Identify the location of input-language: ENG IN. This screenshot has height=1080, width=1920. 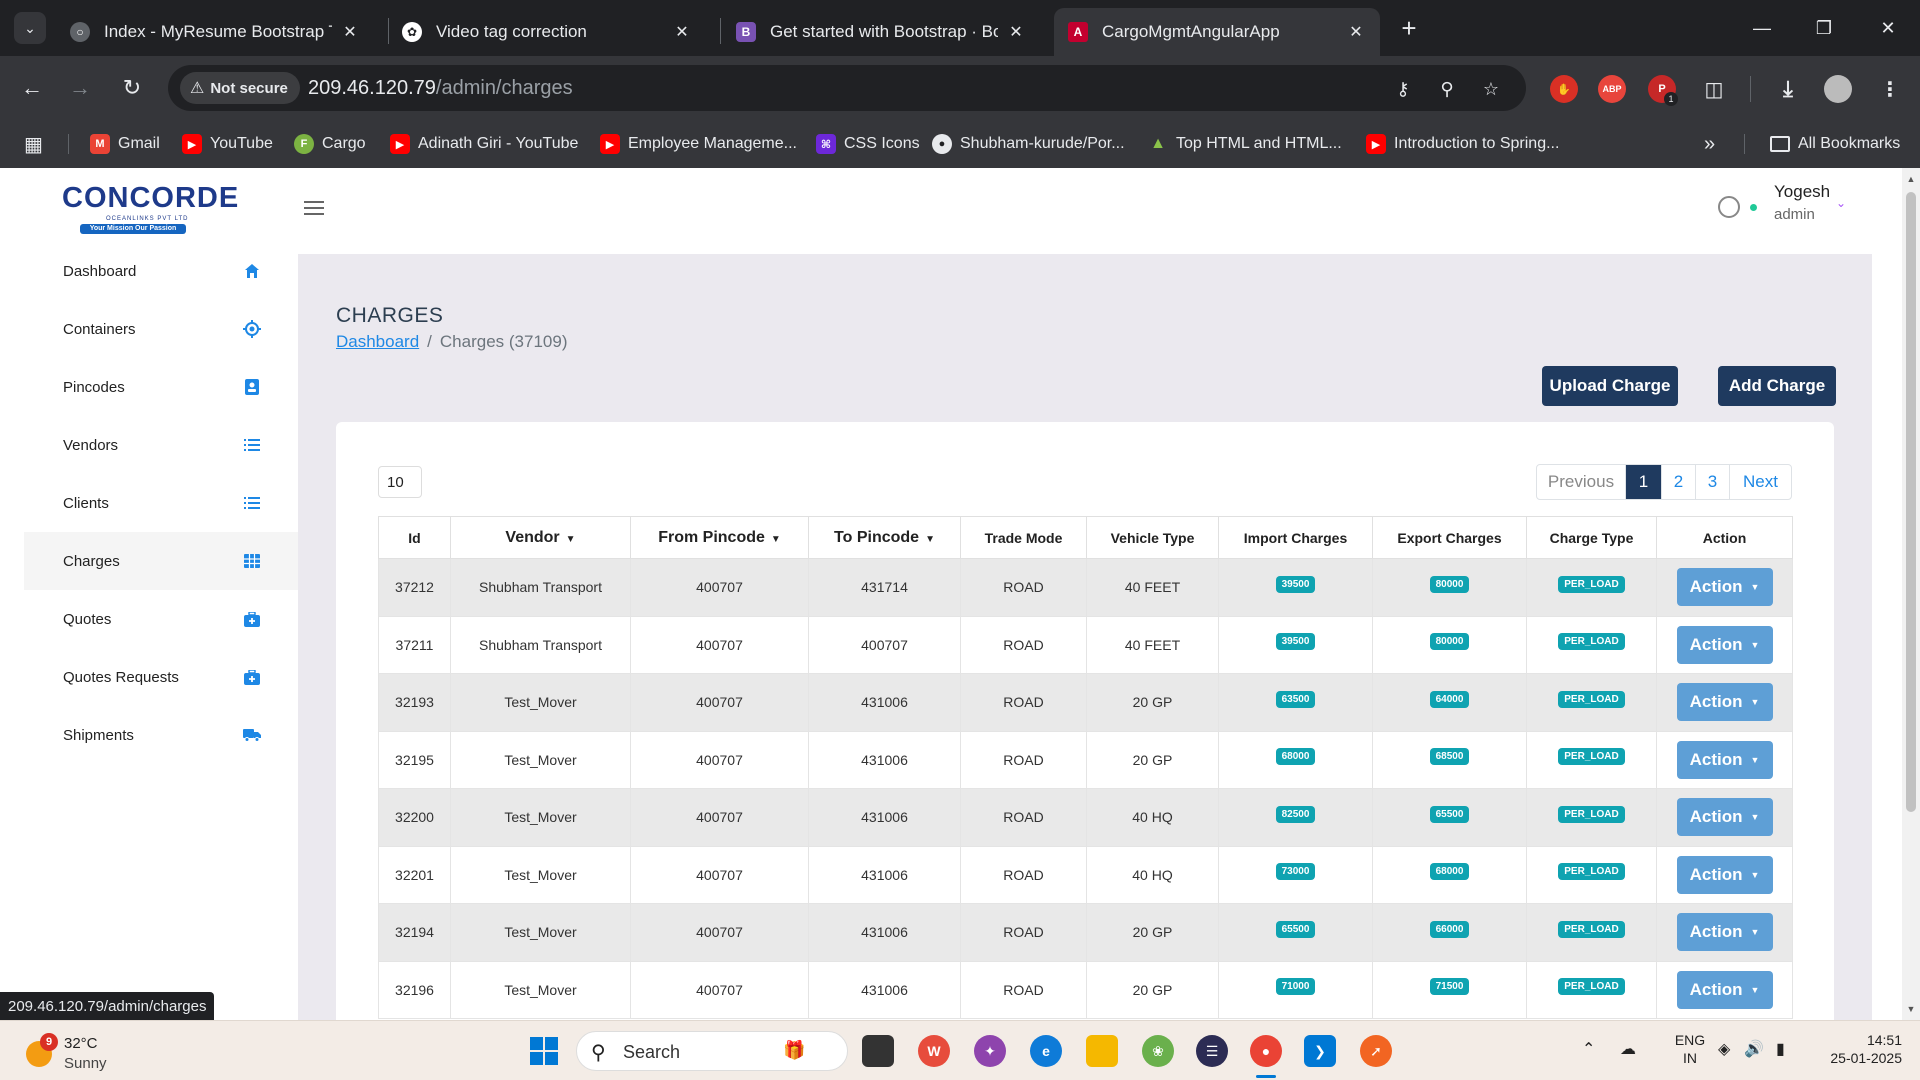
(1690, 1049).